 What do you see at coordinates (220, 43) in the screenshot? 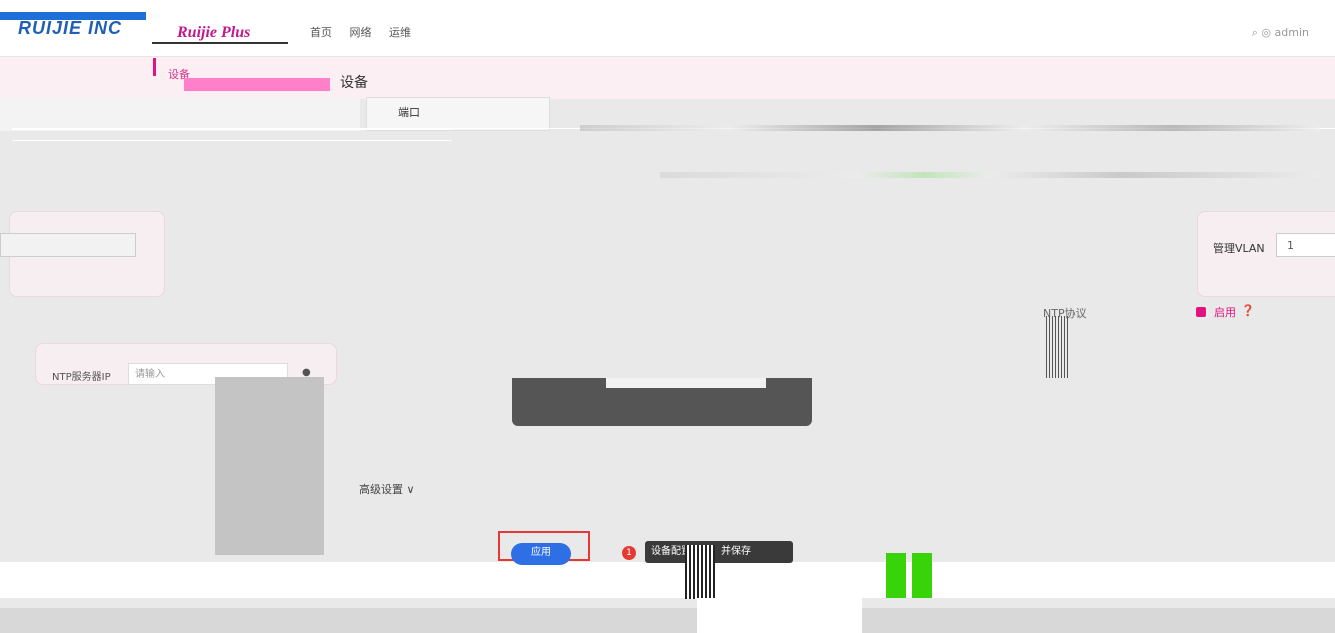
I see `brand-underline` at bounding box center [220, 43].